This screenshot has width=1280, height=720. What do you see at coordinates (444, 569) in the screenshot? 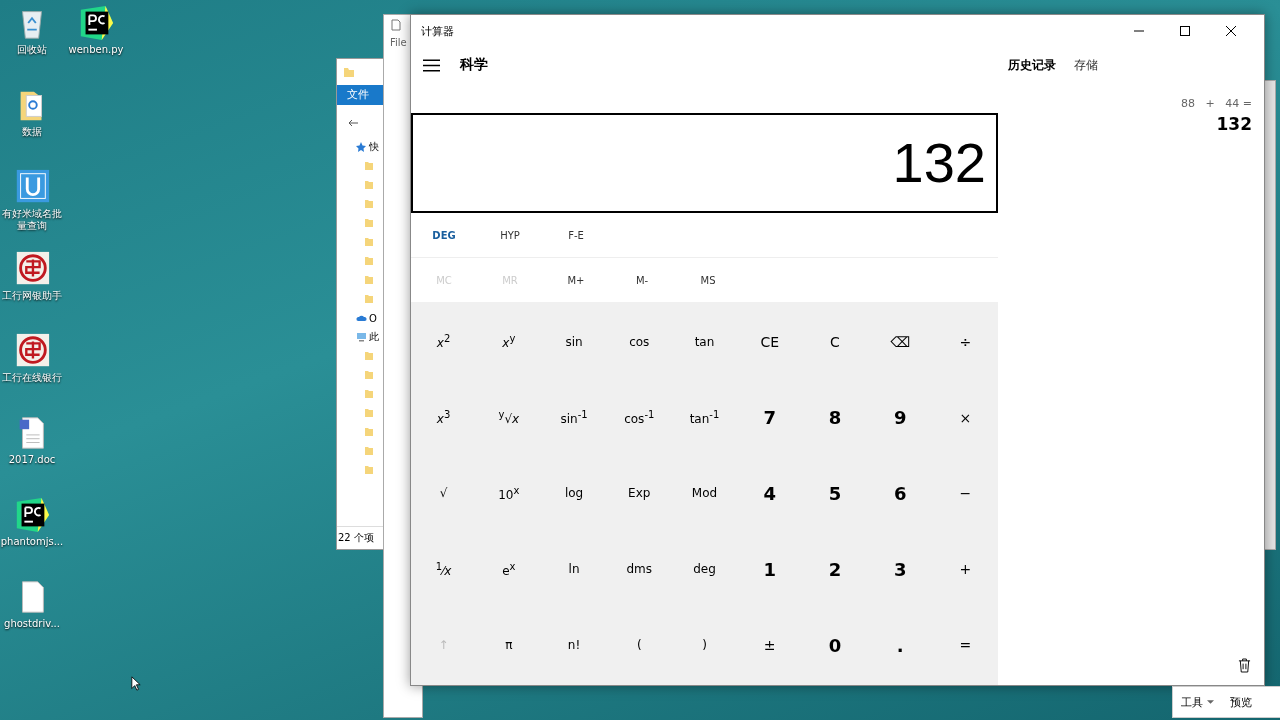
I see `function-key: $^{1}$⁄x` at bounding box center [444, 569].